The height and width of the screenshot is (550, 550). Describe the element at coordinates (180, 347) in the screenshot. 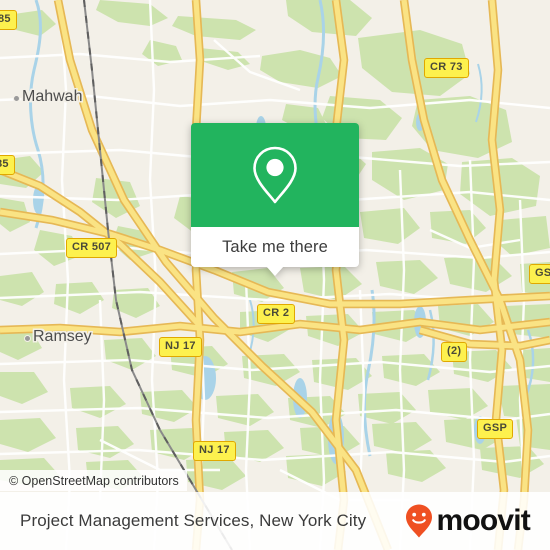

I see `road-shield-nj-17-upper: NJ 17` at that location.